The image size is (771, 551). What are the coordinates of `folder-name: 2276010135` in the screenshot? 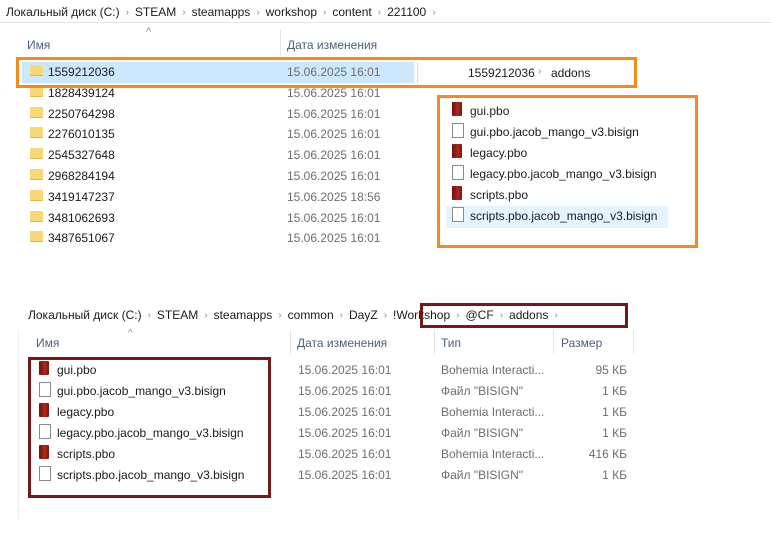 It's located at (81, 134).